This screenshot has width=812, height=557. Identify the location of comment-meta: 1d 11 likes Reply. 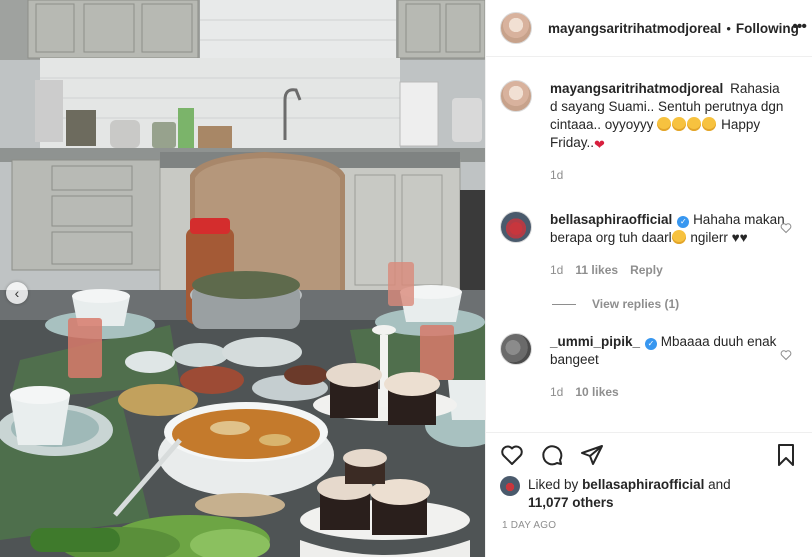
(668, 270).